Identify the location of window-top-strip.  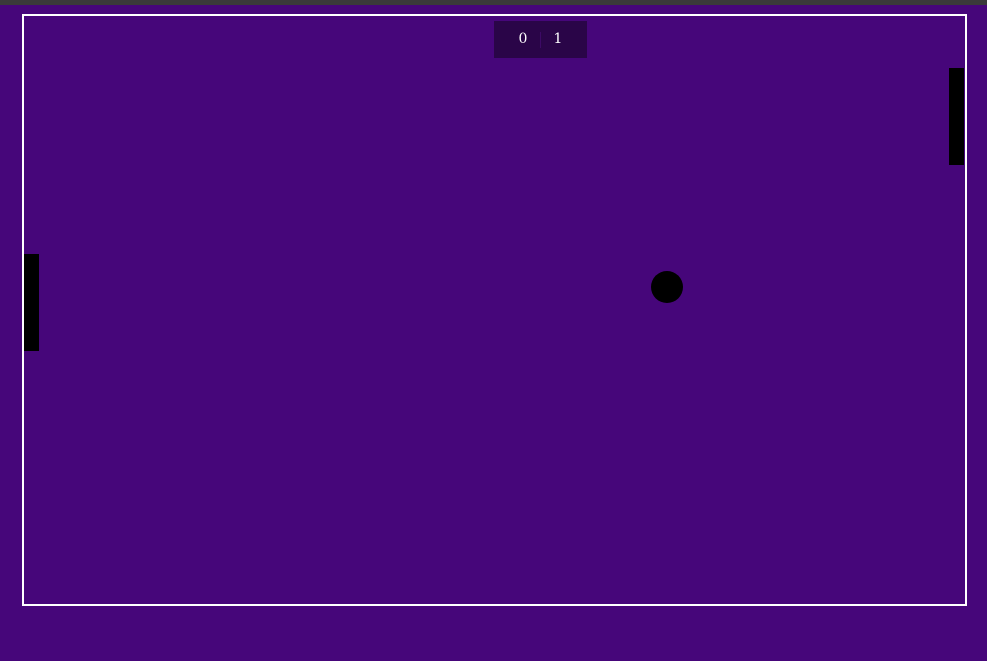
(493, 2).